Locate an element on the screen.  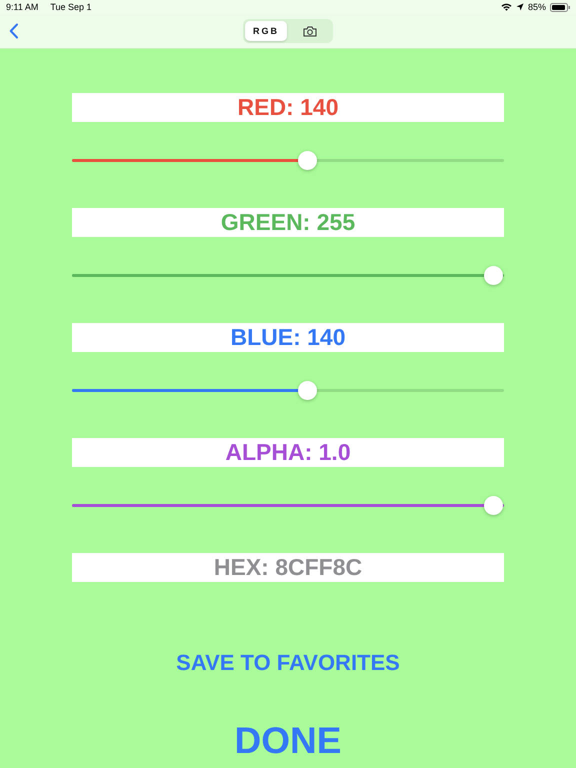
battery-icon is located at coordinates (560, 7).